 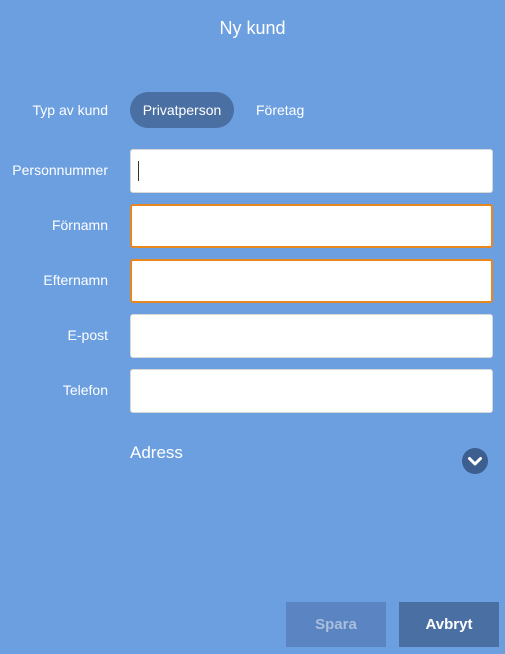 I want to click on personnummer-label: Personnummer, so click(x=60, y=170).